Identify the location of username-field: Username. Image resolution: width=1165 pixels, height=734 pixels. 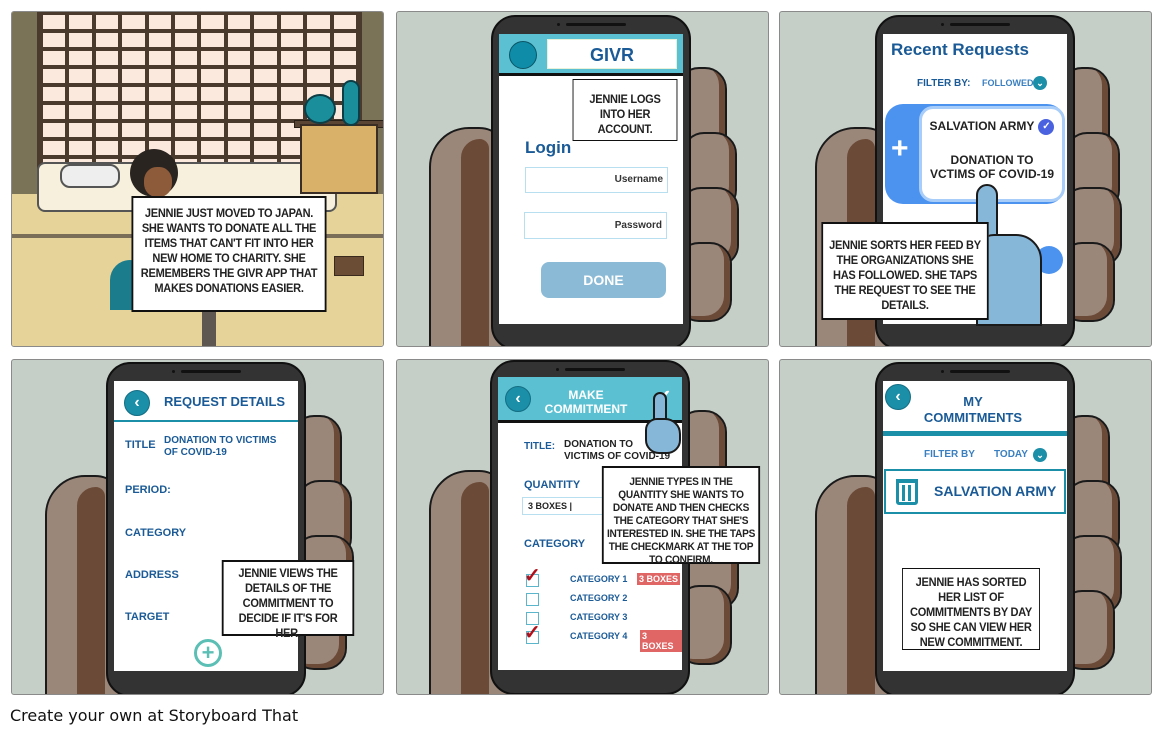
(596, 180).